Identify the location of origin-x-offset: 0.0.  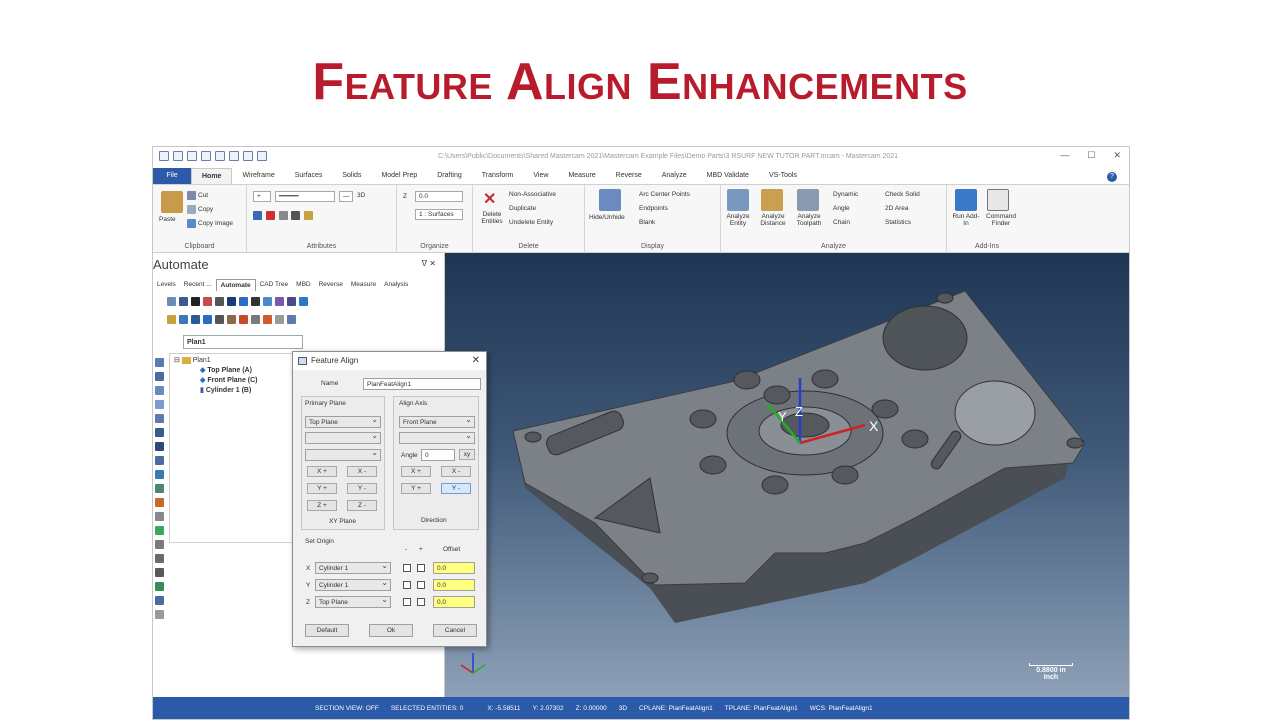
(454, 568).